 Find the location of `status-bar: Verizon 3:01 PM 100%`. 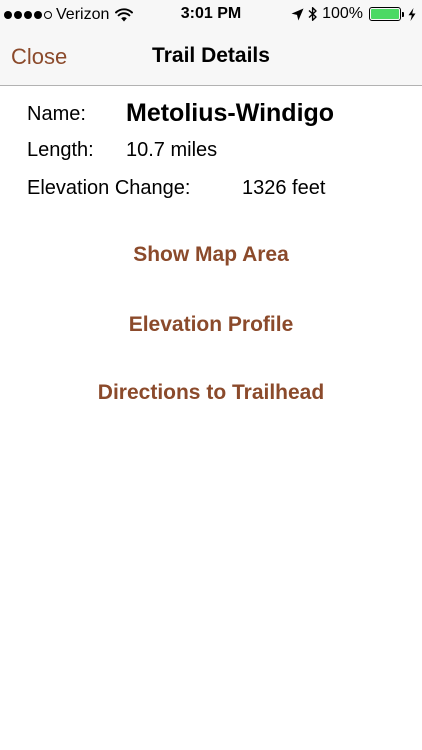

status-bar: Verizon 3:01 PM 100% is located at coordinates (211, 15).